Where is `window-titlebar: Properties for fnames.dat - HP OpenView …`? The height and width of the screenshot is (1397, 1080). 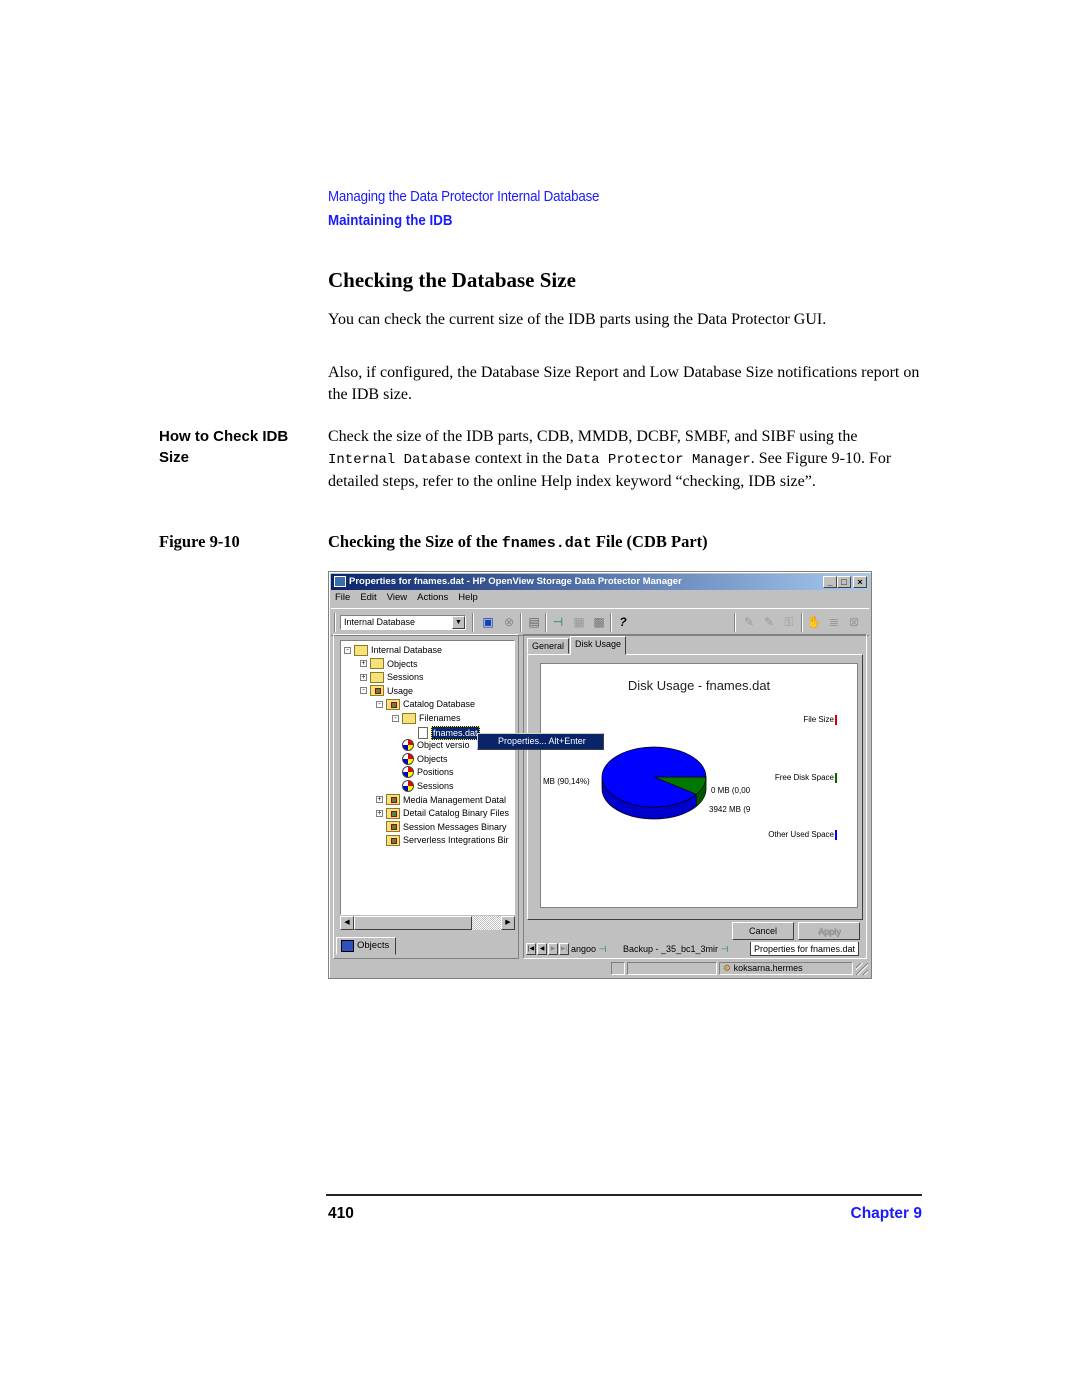 window-titlebar: Properties for fnames.dat - HP OpenView … is located at coordinates (600, 582).